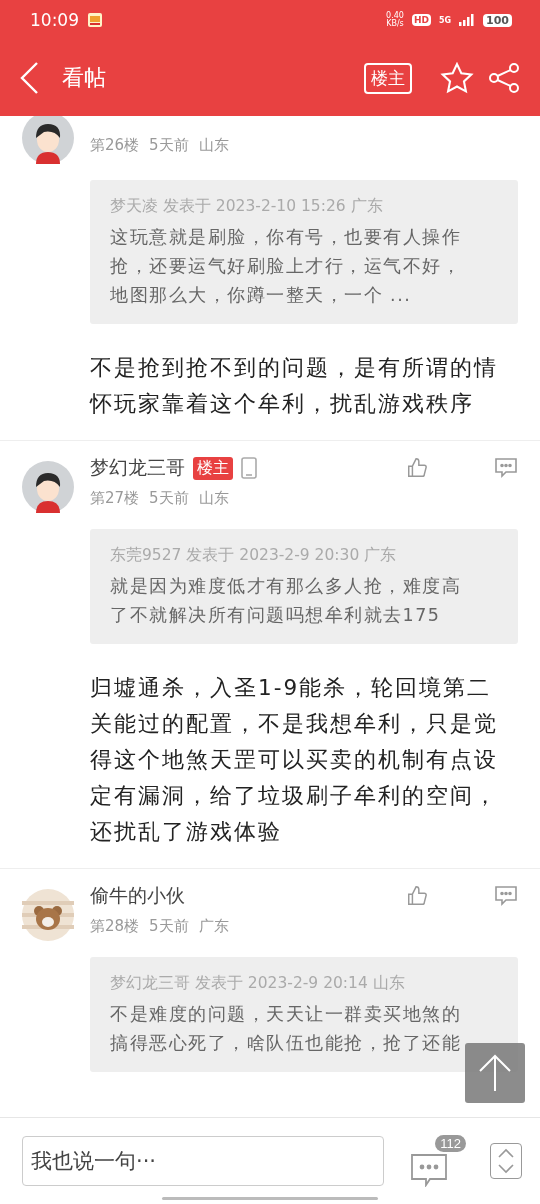 The height and width of the screenshot is (1204, 540). I want to click on quote-text: 就是因为难度低才有那么多人抢，难度高了不就解决所有问题吗想牟利就去175, so click(286, 601).